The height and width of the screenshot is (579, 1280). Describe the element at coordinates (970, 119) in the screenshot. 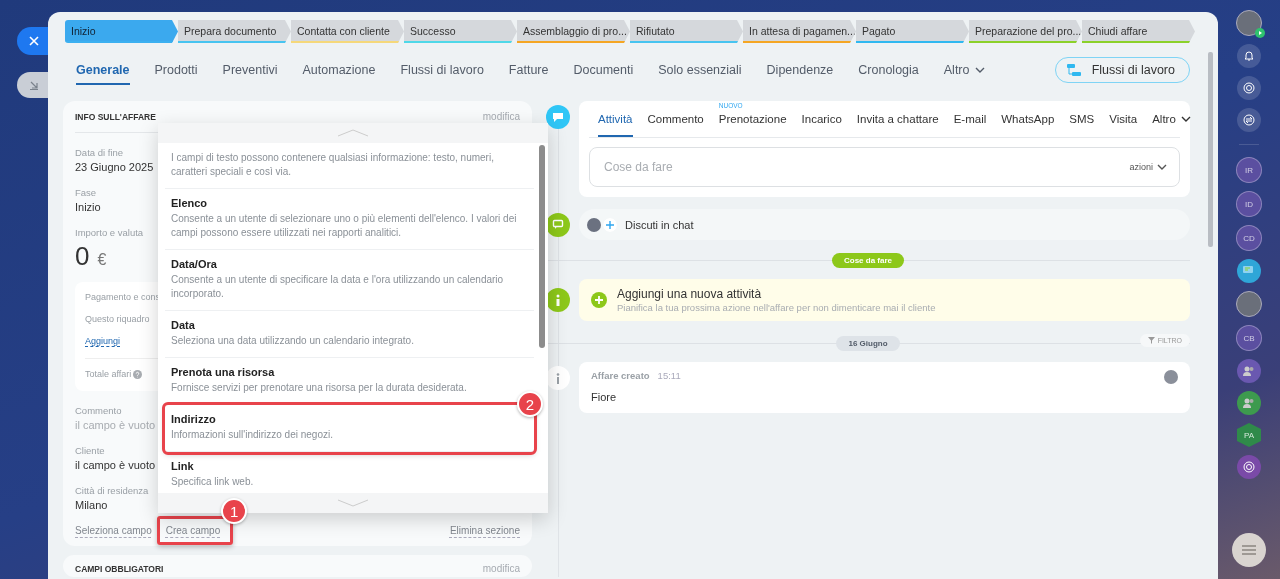

I see `activity-tab: E-mail` at that location.